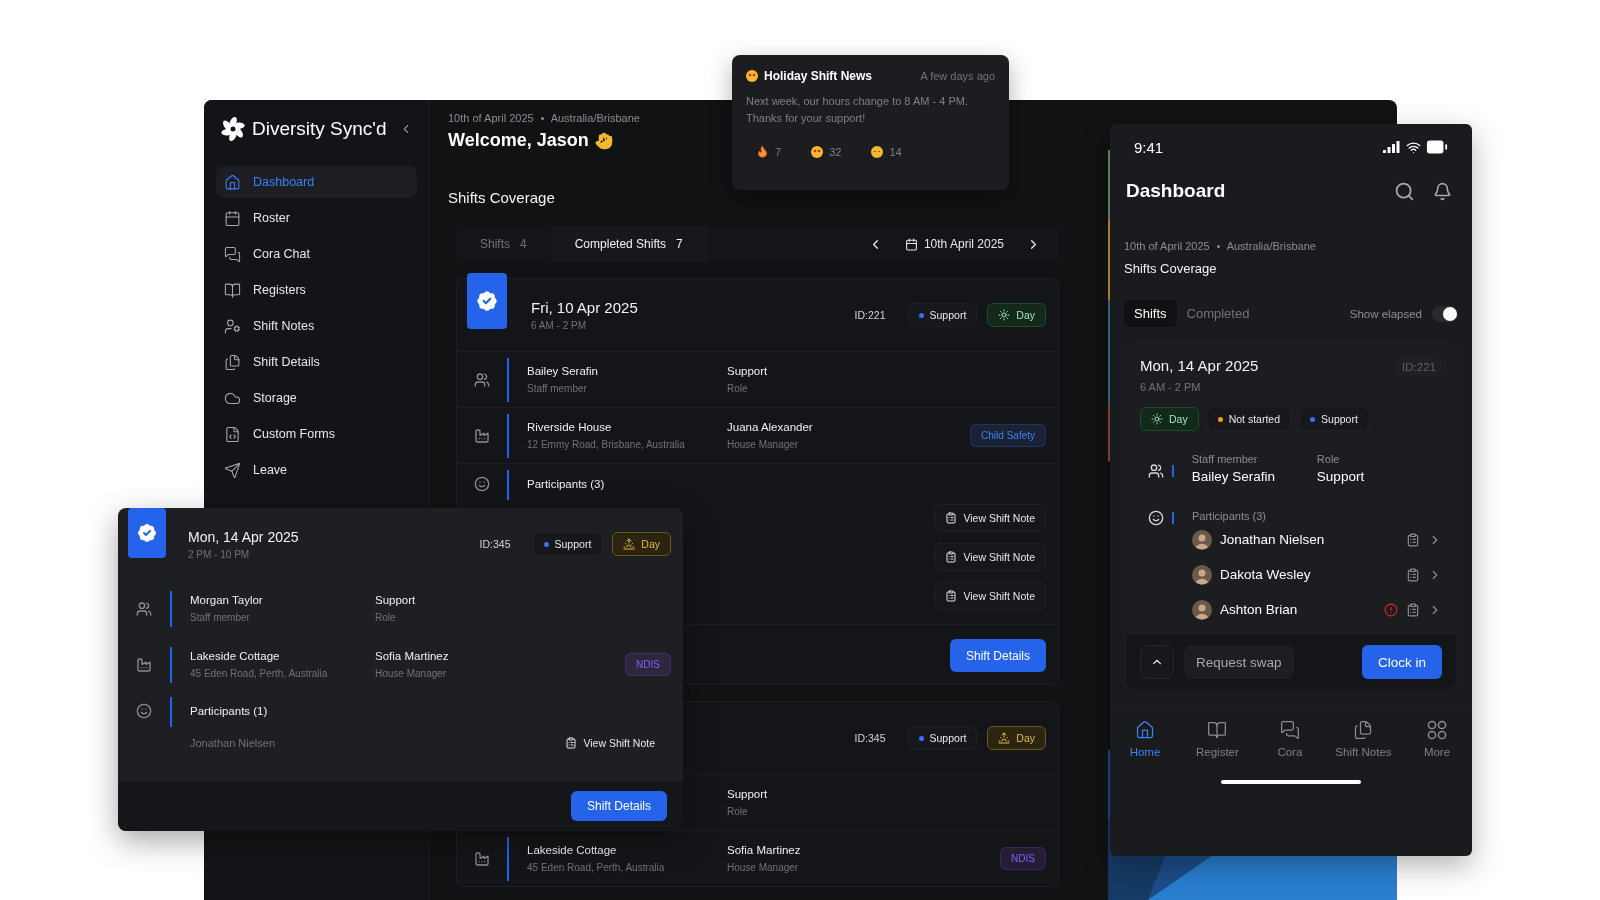 Image resolution: width=1600 pixels, height=900 pixels. What do you see at coordinates (412, 656) in the screenshot?
I see `manager-name: Sofia Martinez` at bounding box center [412, 656].